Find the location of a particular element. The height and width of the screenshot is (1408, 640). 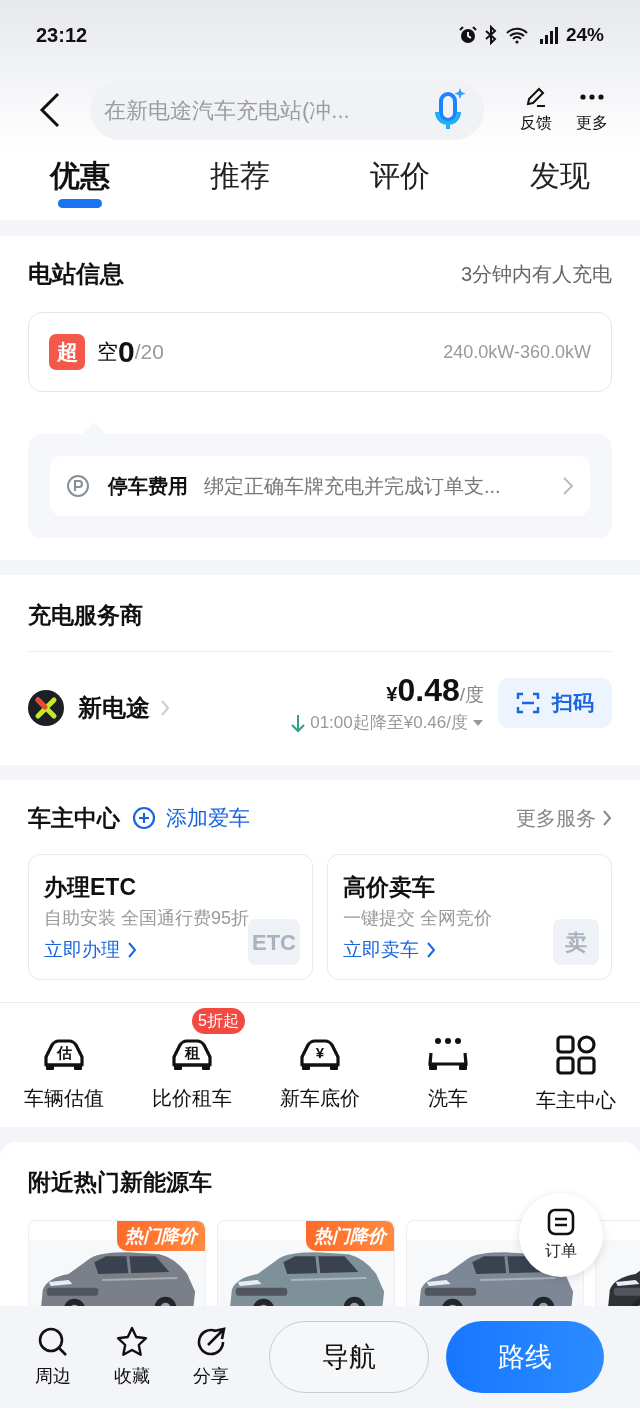

caret-down-icon is located at coordinates (478, 722).